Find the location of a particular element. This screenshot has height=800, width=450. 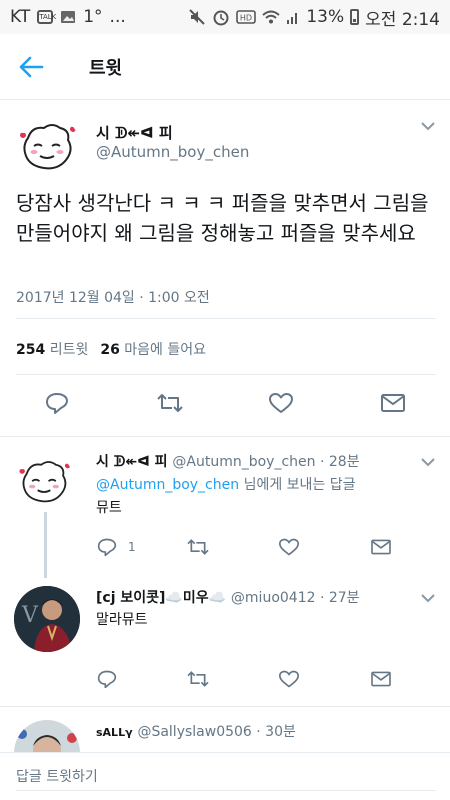

reply-avatar: V is located at coordinates (47, 619).